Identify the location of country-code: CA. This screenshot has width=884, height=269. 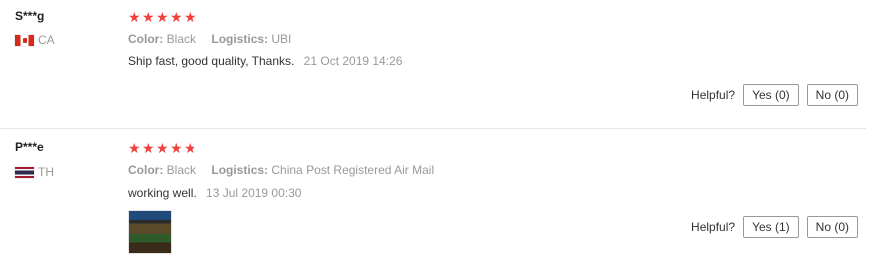
(46, 40).